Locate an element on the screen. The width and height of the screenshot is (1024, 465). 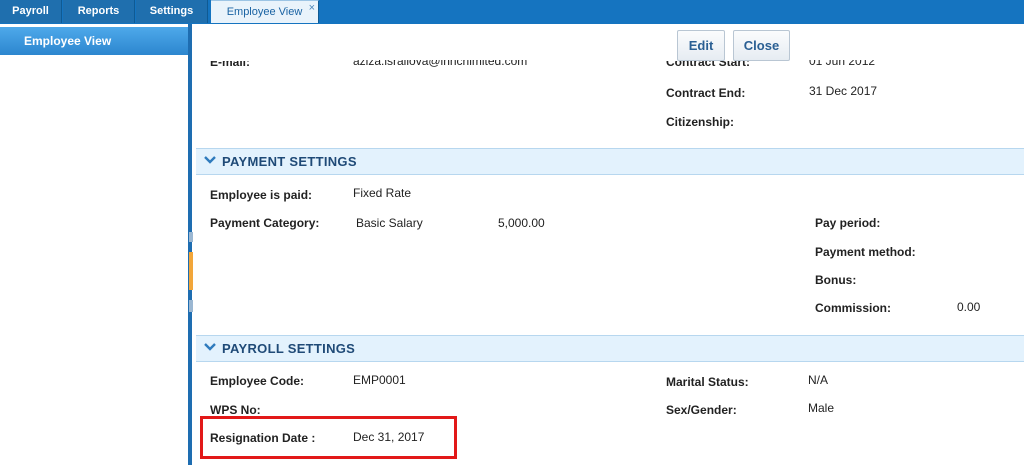
payment-category-label: Payment Category: is located at coordinates (265, 223).